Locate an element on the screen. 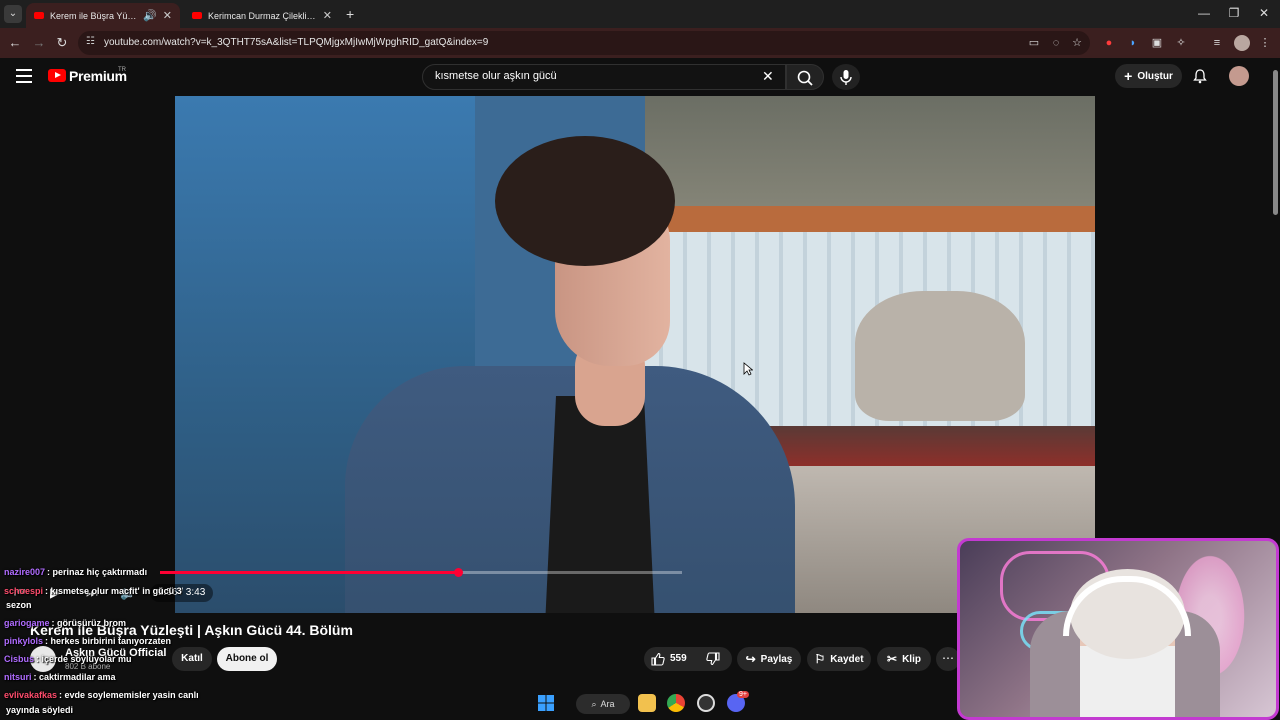 This screenshot has width=1280, height=720. menu-icon is located at coordinates (24, 76).